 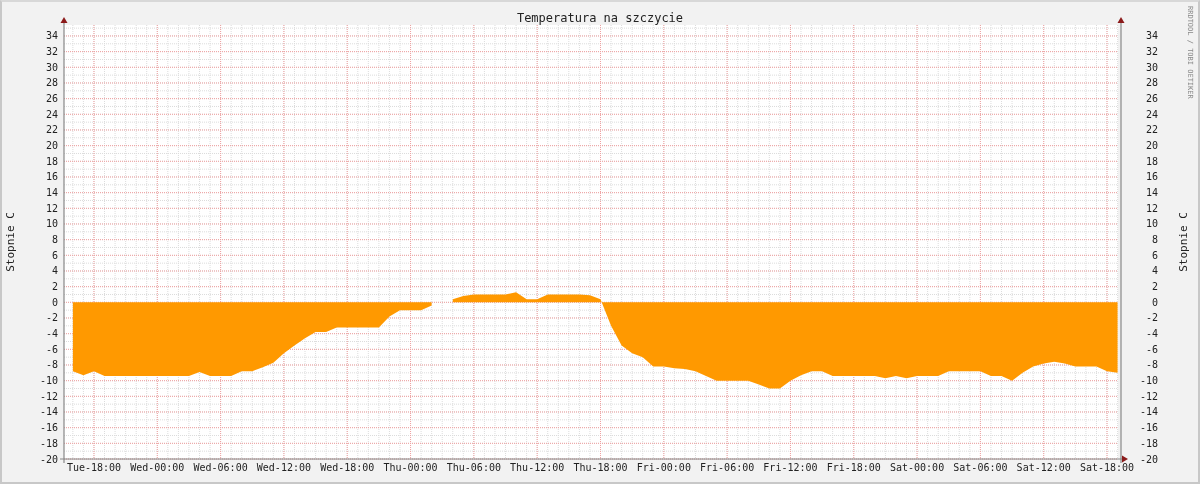 What do you see at coordinates (1043, 467) in the screenshot?
I see `tick-label: Sat-12:00` at bounding box center [1043, 467].